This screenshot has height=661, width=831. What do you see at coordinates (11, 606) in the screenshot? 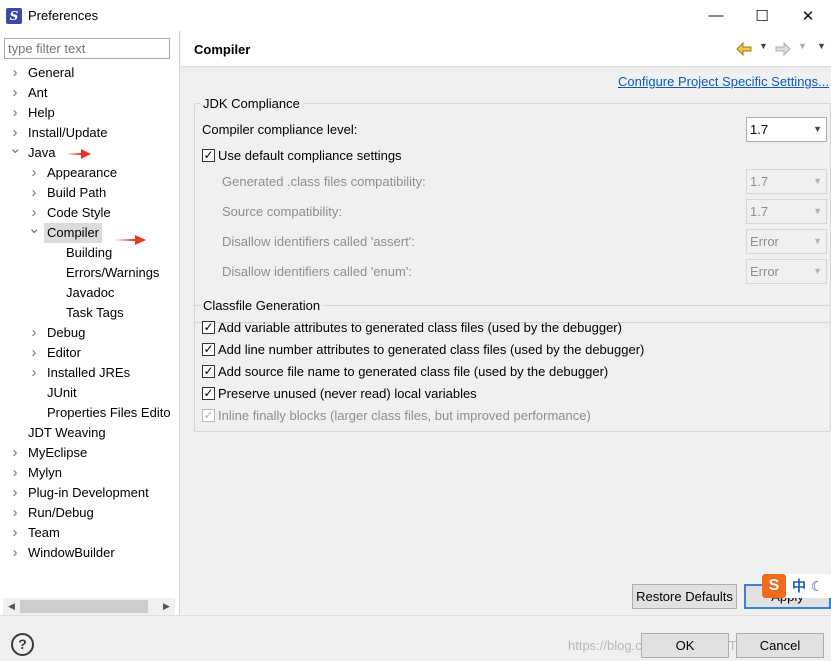
I see `scroll-left-icon: ◀` at bounding box center [11, 606].